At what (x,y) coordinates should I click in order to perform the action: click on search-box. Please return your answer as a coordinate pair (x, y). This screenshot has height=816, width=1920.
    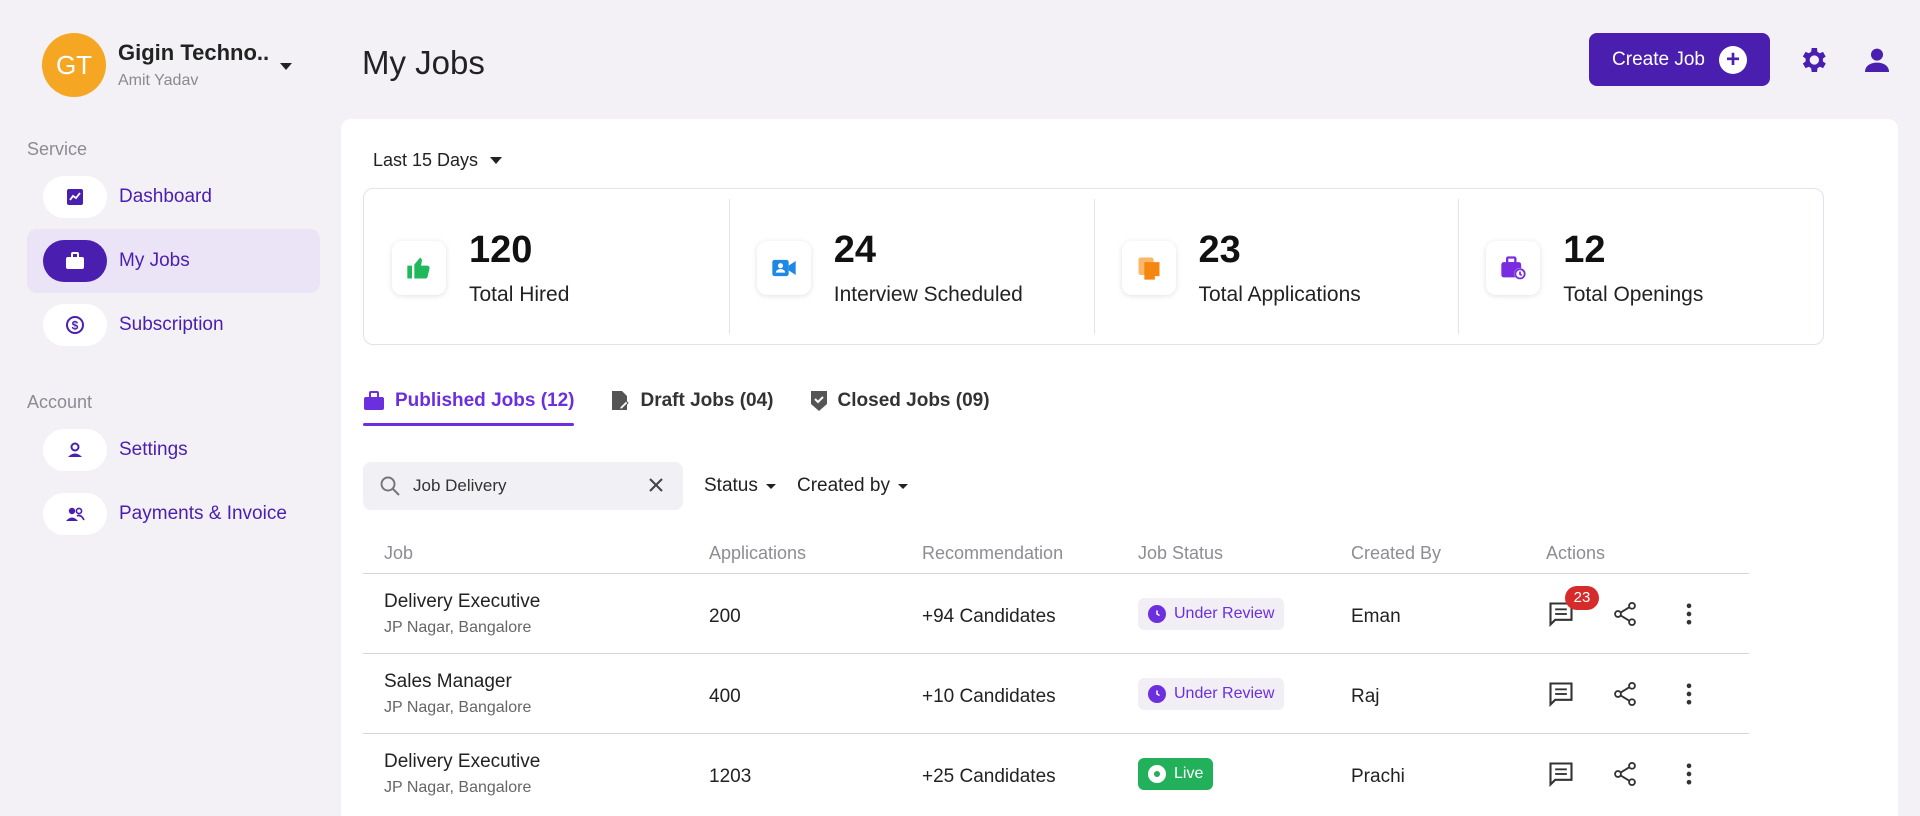
    Looking at the image, I should click on (523, 486).